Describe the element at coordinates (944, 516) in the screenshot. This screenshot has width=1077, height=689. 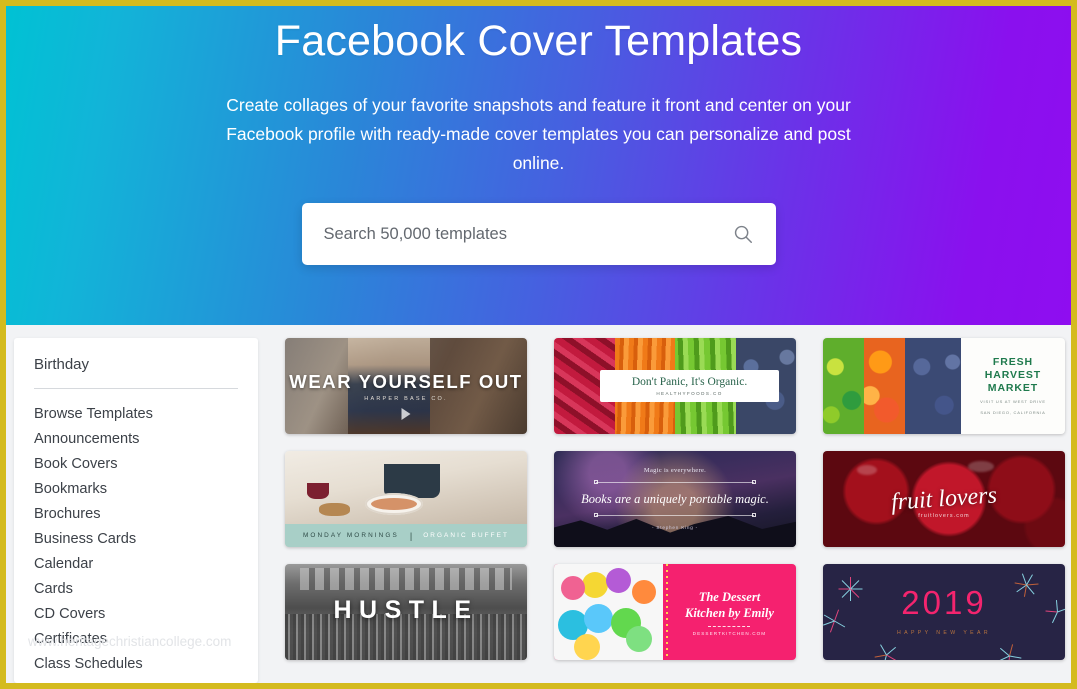
I see `card-subtext: fruitlovers.com` at that location.